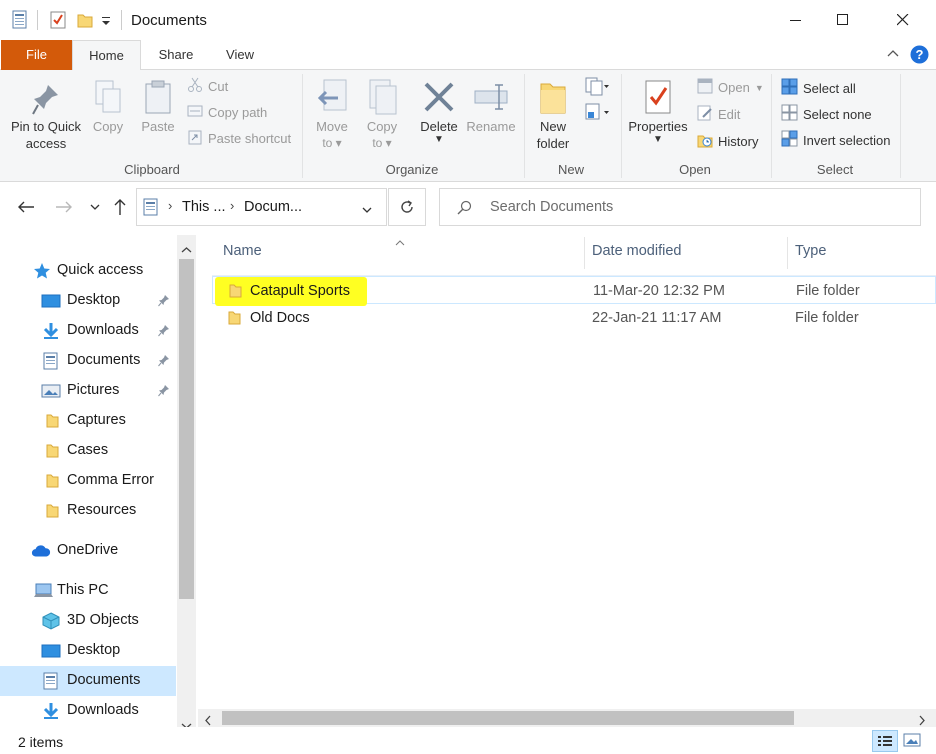  What do you see at coordinates (796, 20) in the screenshot?
I see `minimize-button` at bounding box center [796, 20].